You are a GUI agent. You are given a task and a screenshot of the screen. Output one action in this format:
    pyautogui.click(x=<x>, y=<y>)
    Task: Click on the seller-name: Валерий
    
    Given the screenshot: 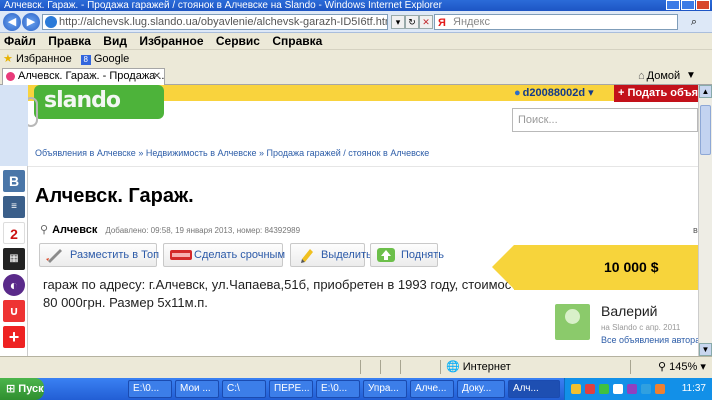 What is the action you would take?
    pyautogui.click(x=629, y=311)
    